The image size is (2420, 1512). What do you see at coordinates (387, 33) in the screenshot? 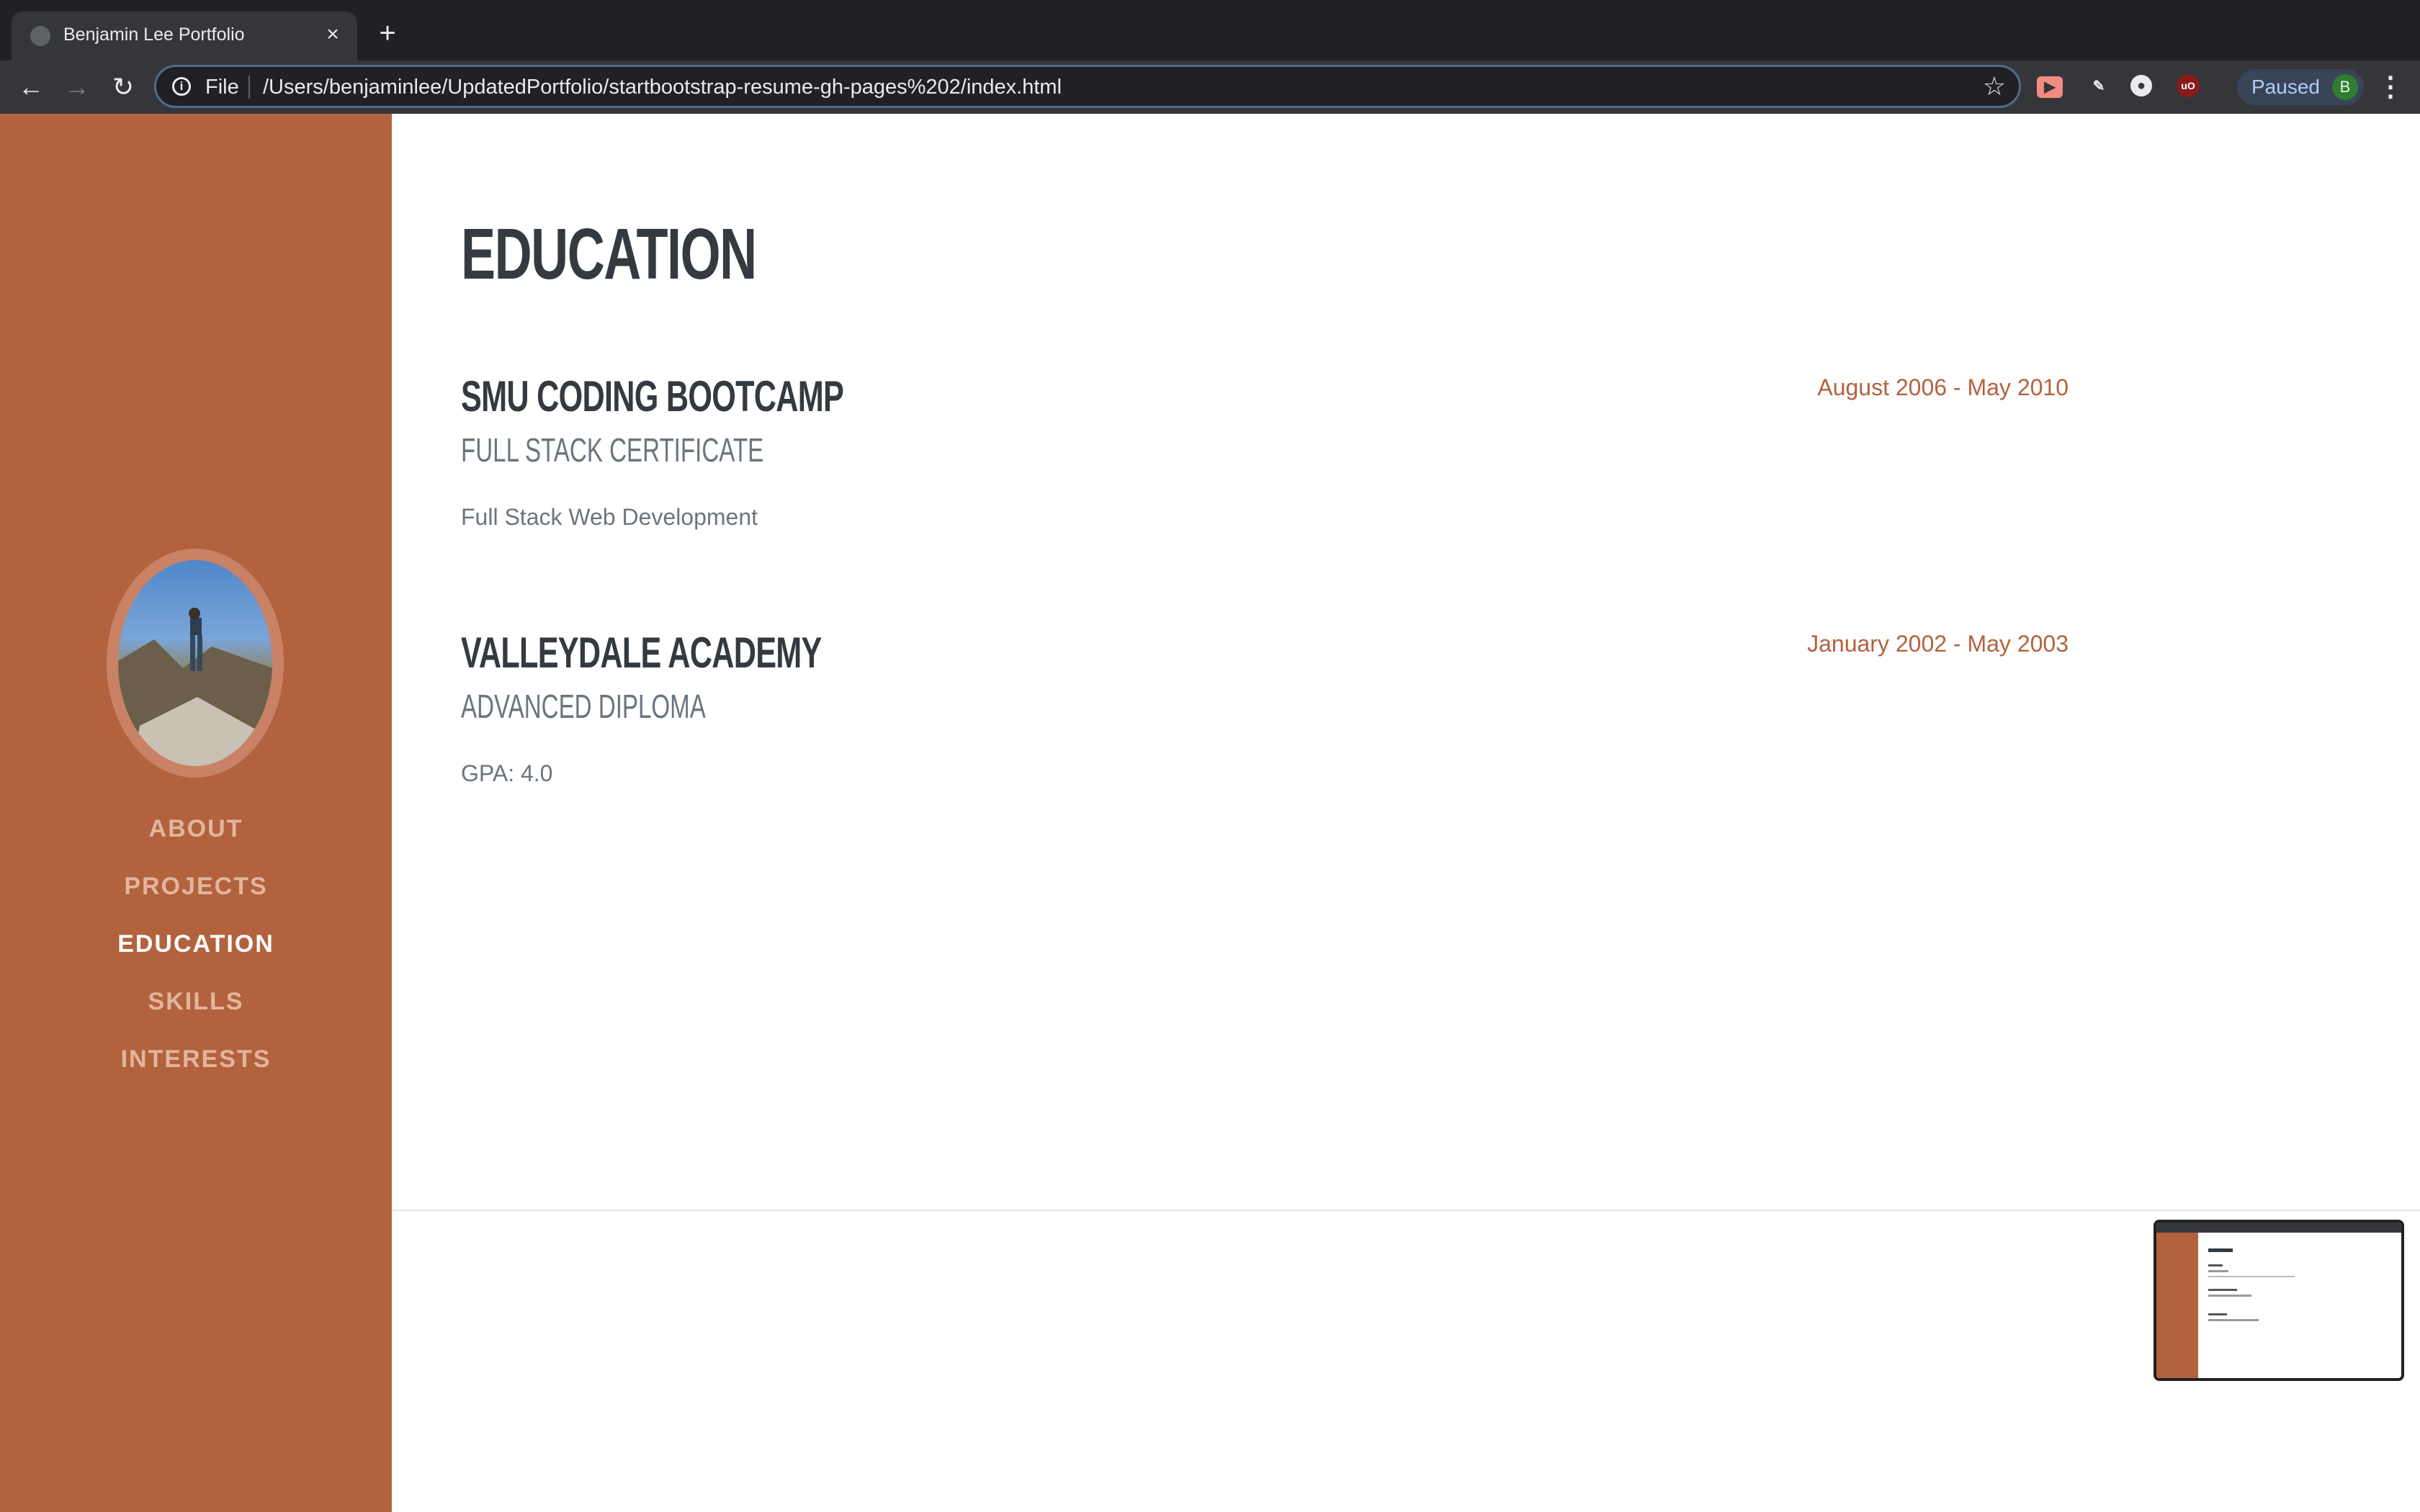
I see `new-tab-button: +` at bounding box center [387, 33].